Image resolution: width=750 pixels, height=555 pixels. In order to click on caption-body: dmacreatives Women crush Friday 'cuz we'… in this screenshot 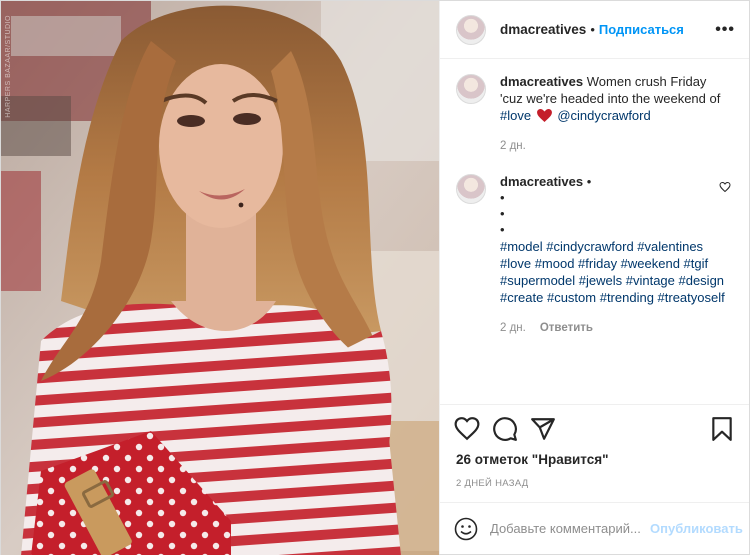, I will do `click(613, 114)`.